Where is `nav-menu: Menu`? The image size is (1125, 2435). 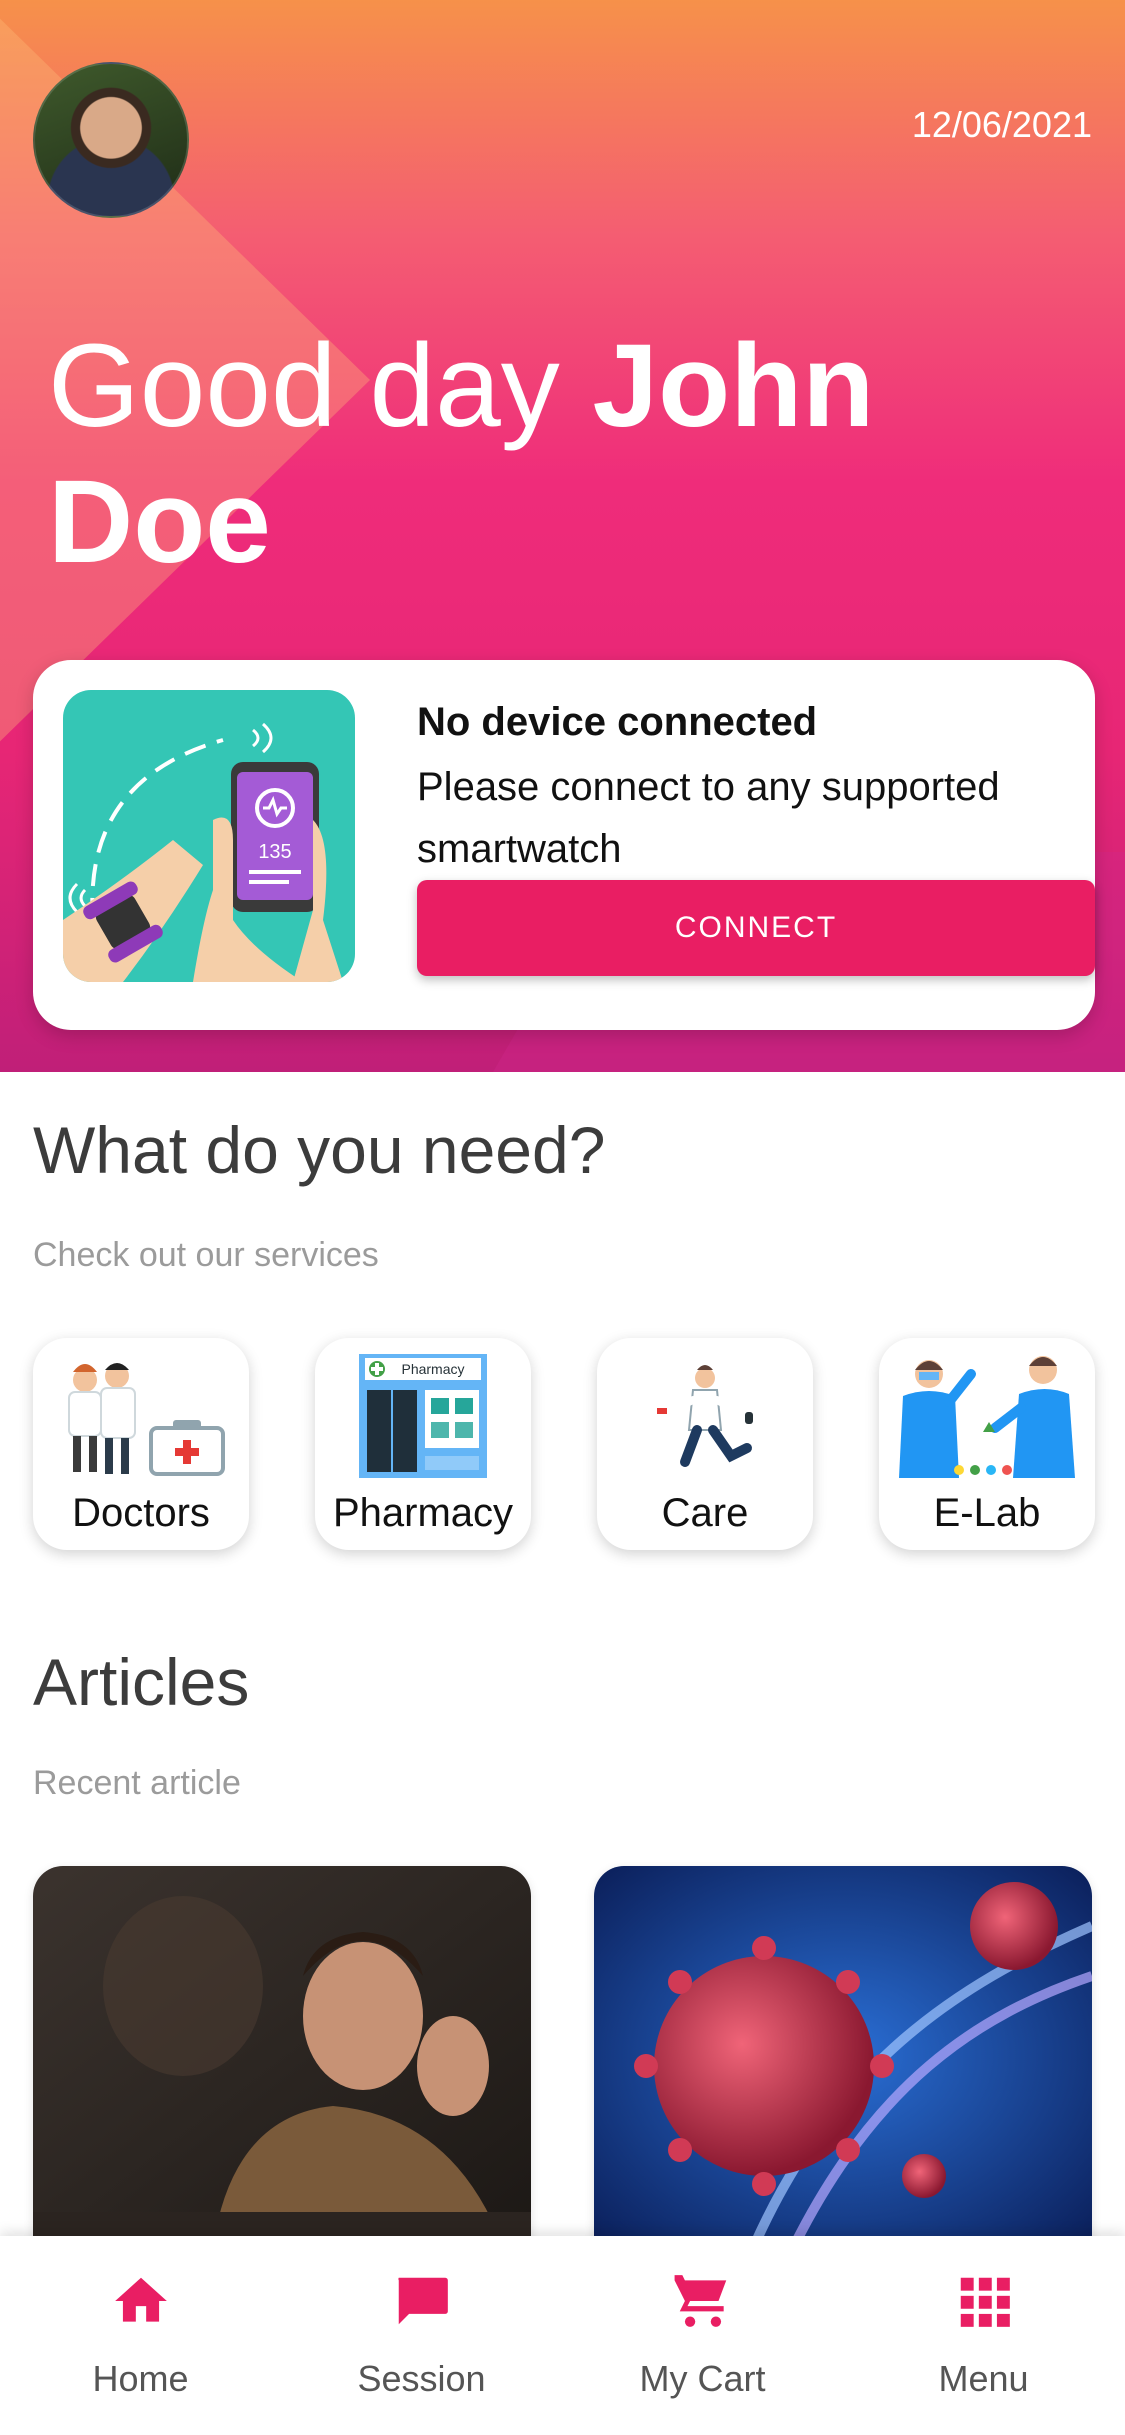 nav-menu: Menu is located at coordinates (983, 2335).